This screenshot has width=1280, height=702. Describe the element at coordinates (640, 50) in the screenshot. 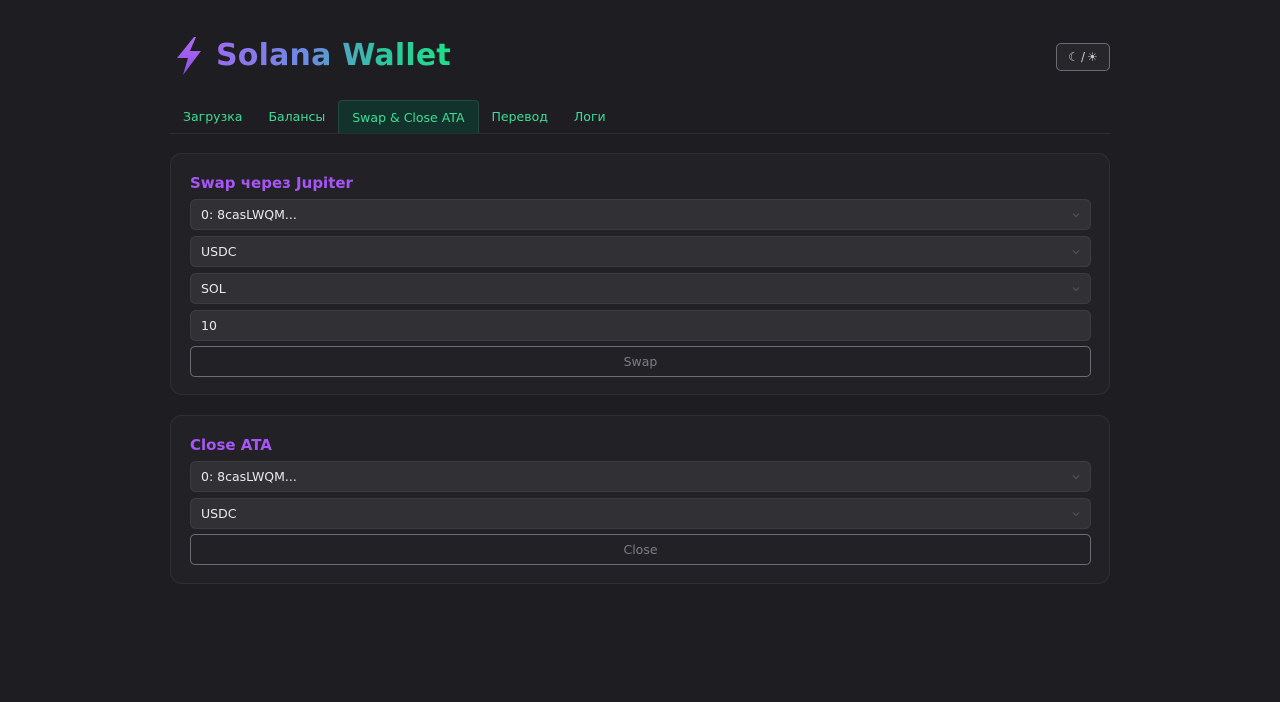

I see `header: Solana Wallet ☾ / ☀` at that location.